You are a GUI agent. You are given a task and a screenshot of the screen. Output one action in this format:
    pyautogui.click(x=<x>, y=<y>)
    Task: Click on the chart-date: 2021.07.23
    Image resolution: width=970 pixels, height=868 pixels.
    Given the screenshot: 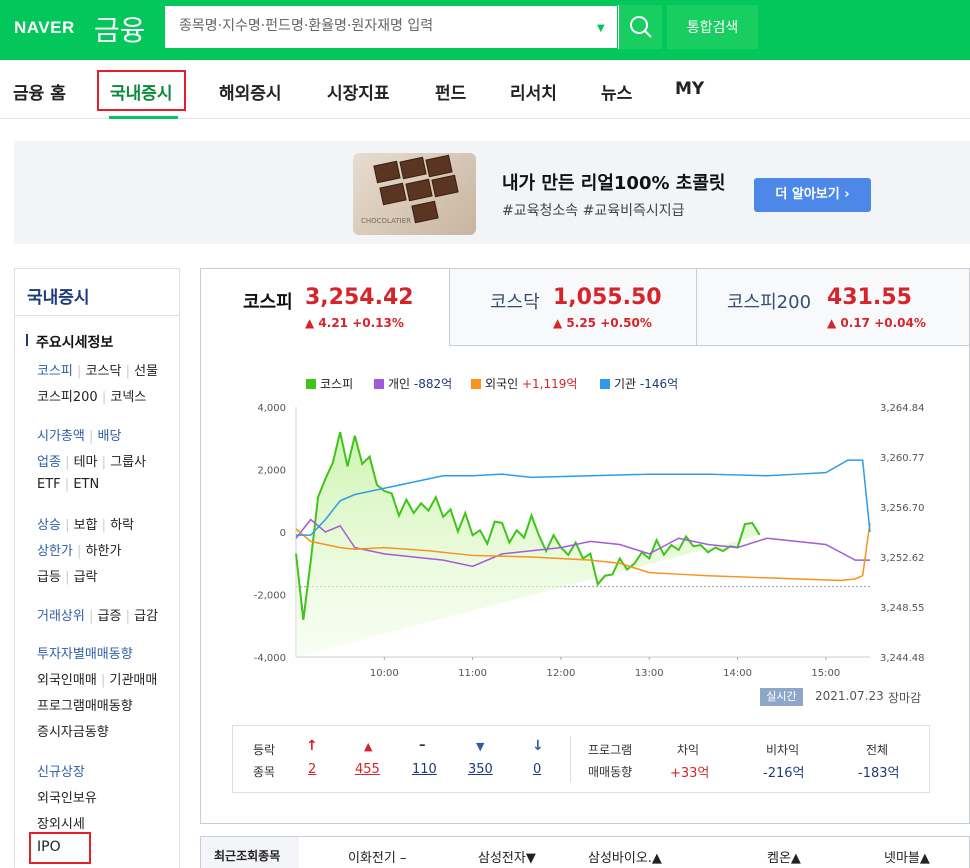 What is the action you would take?
    pyautogui.click(x=849, y=696)
    